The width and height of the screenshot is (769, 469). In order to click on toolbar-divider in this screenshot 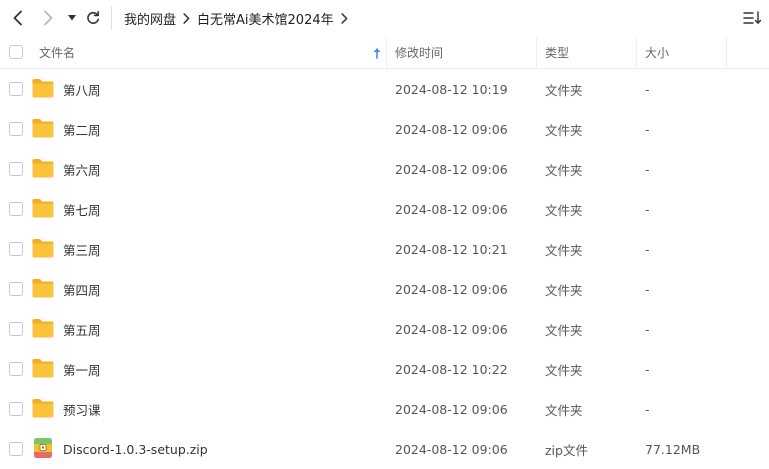, I will do `click(111, 18)`.